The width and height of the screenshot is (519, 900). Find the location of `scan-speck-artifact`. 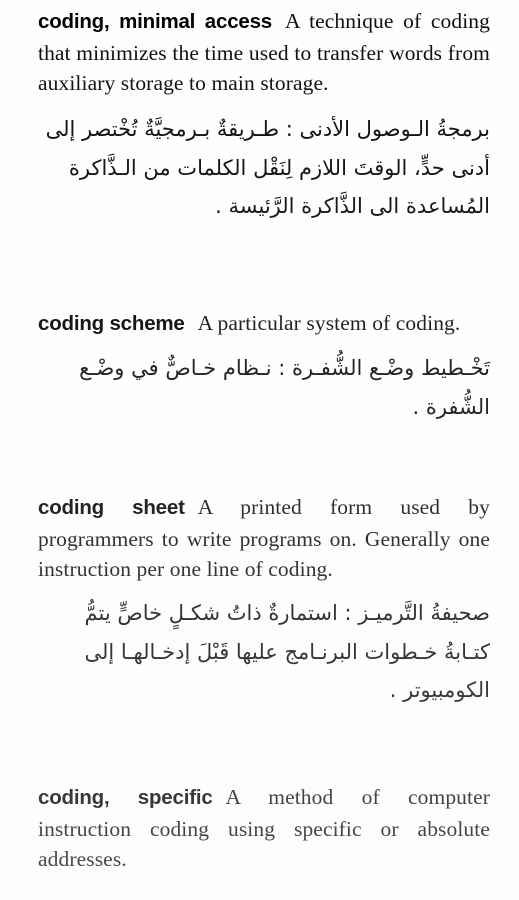

scan-speck-artifact is located at coordinates (236, 608).